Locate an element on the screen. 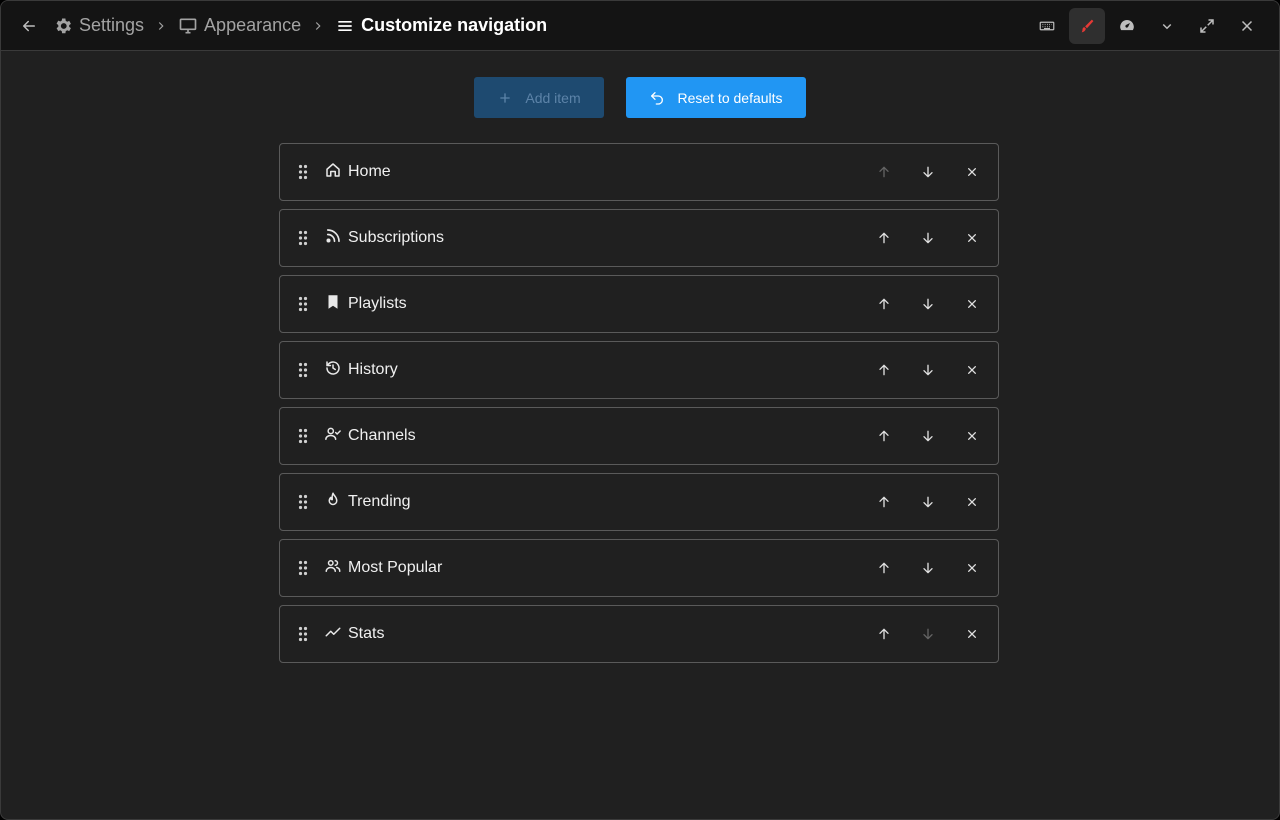  add-item-label: Add item is located at coordinates (553, 97).